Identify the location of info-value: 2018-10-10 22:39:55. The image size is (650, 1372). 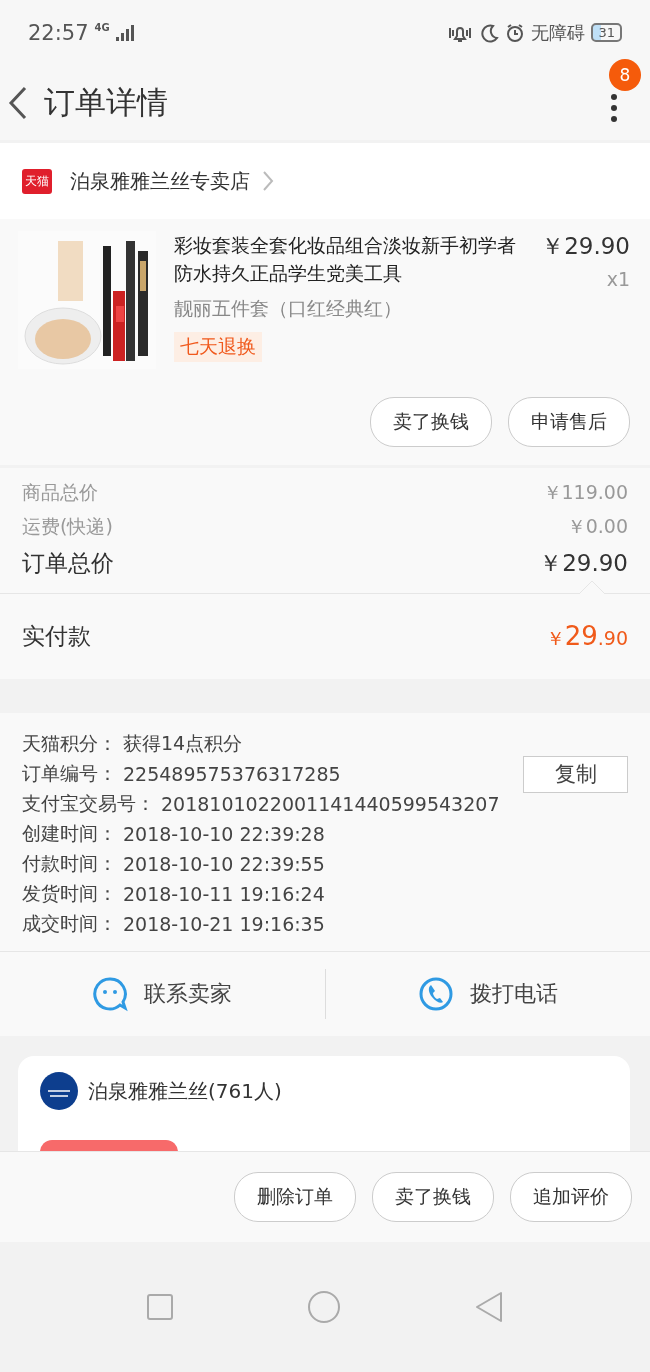
(224, 864).